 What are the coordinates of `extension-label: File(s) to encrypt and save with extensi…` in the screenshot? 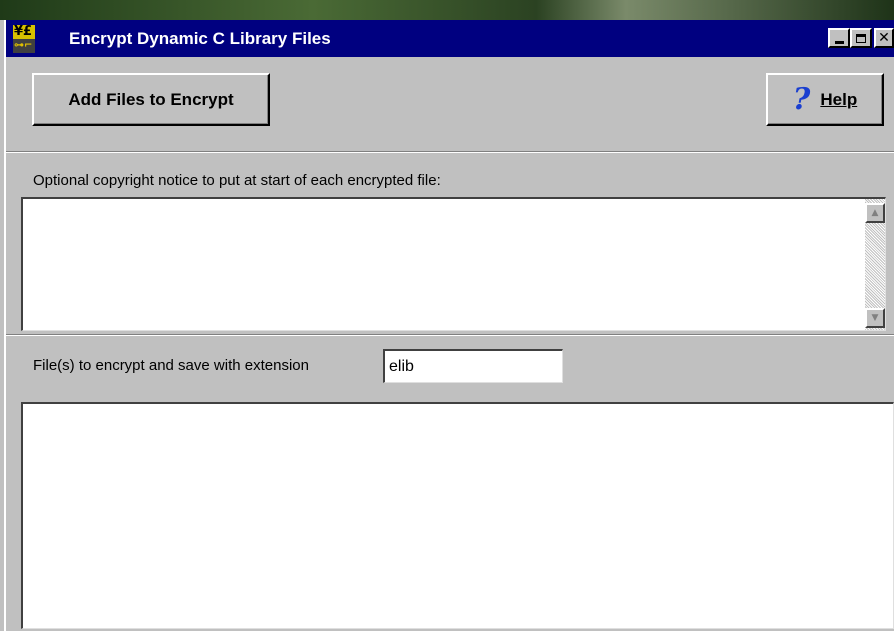 It's located at (171, 365).